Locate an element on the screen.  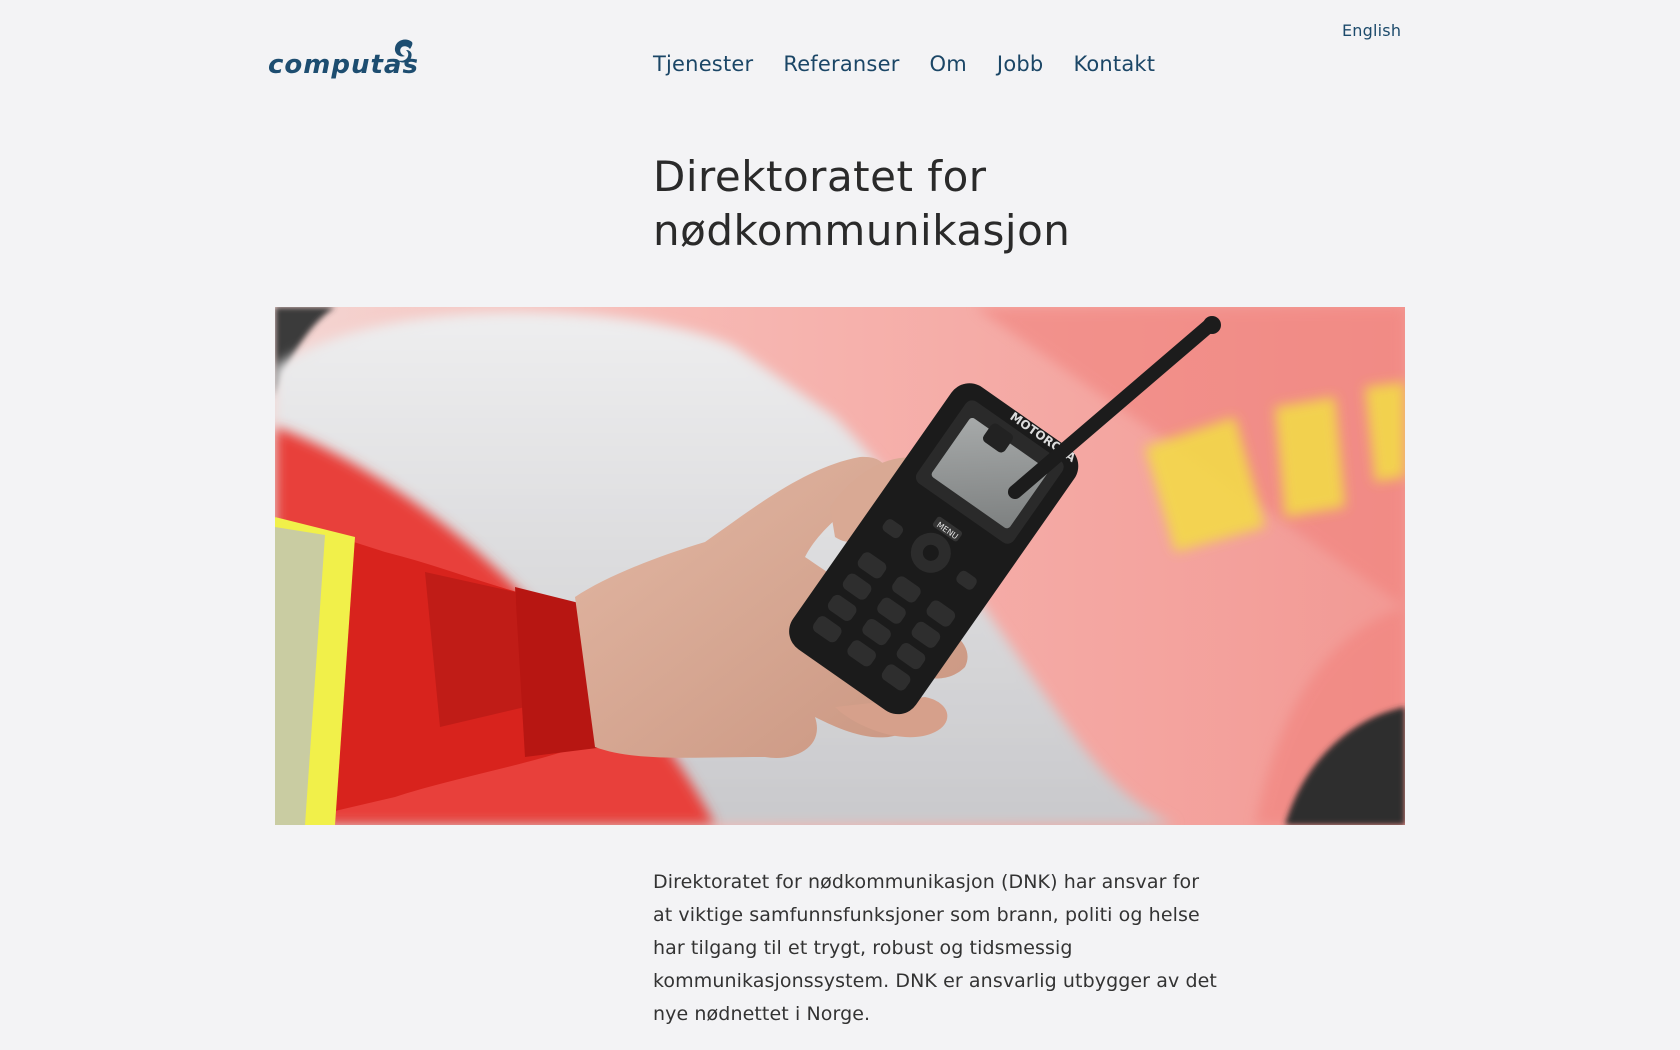
page-title: Direktoratet for nødkommunikasjon is located at coordinates (862, 203).